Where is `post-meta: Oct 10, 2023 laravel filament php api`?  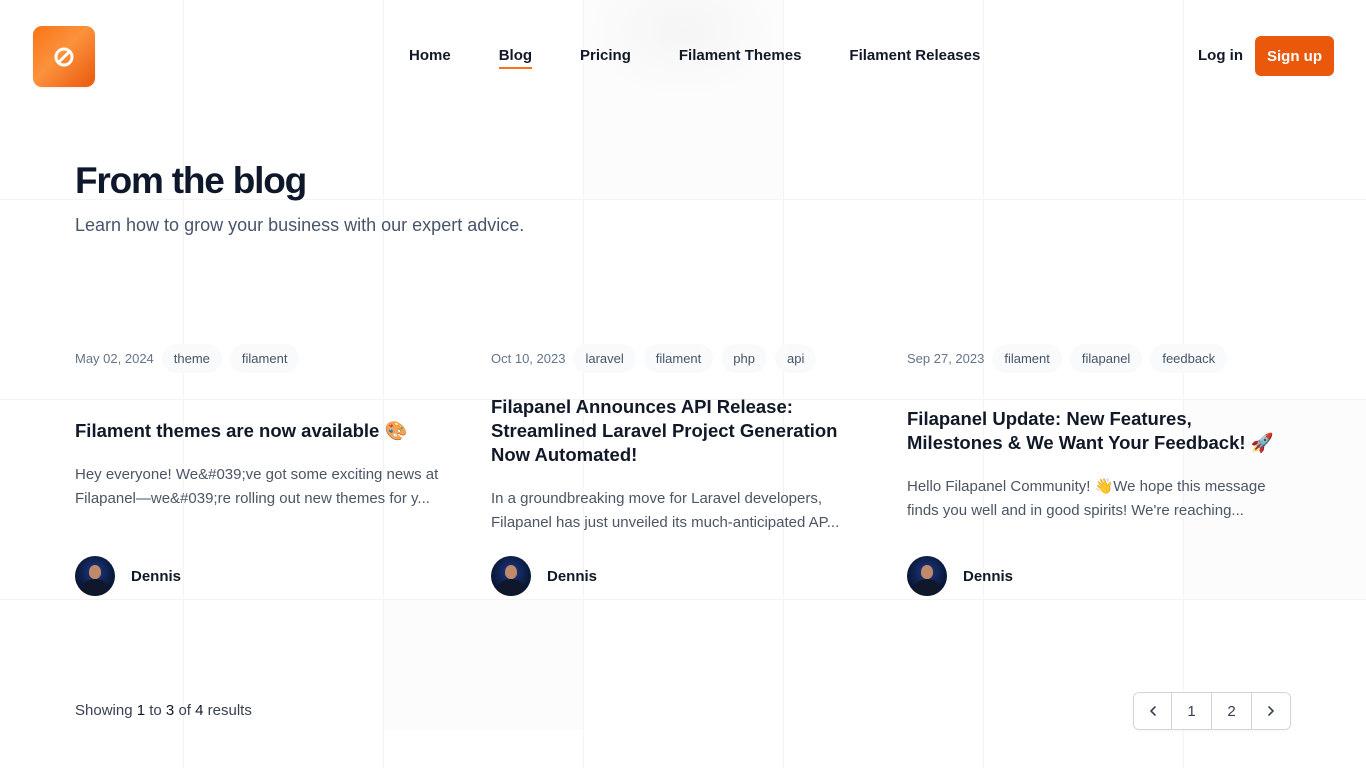 post-meta: Oct 10, 2023 laravel filament php api is located at coordinates (683, 358).